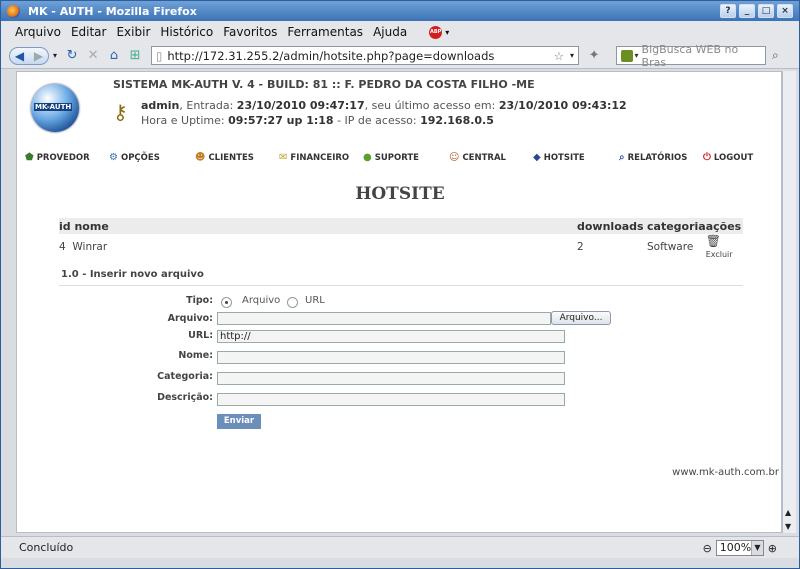  I want to click on menu-opcoes: ⚙ OPÇÕES, so click(152, 157).